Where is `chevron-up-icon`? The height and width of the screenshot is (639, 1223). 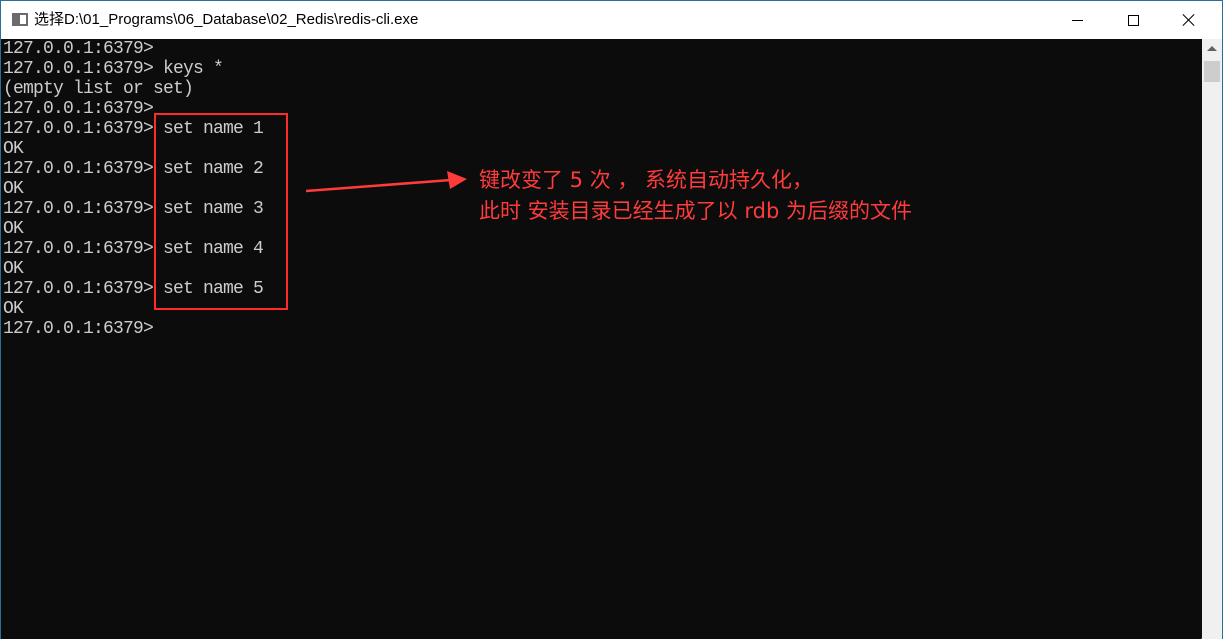 chevron-up-icon is located at coordinates (1212, 48).